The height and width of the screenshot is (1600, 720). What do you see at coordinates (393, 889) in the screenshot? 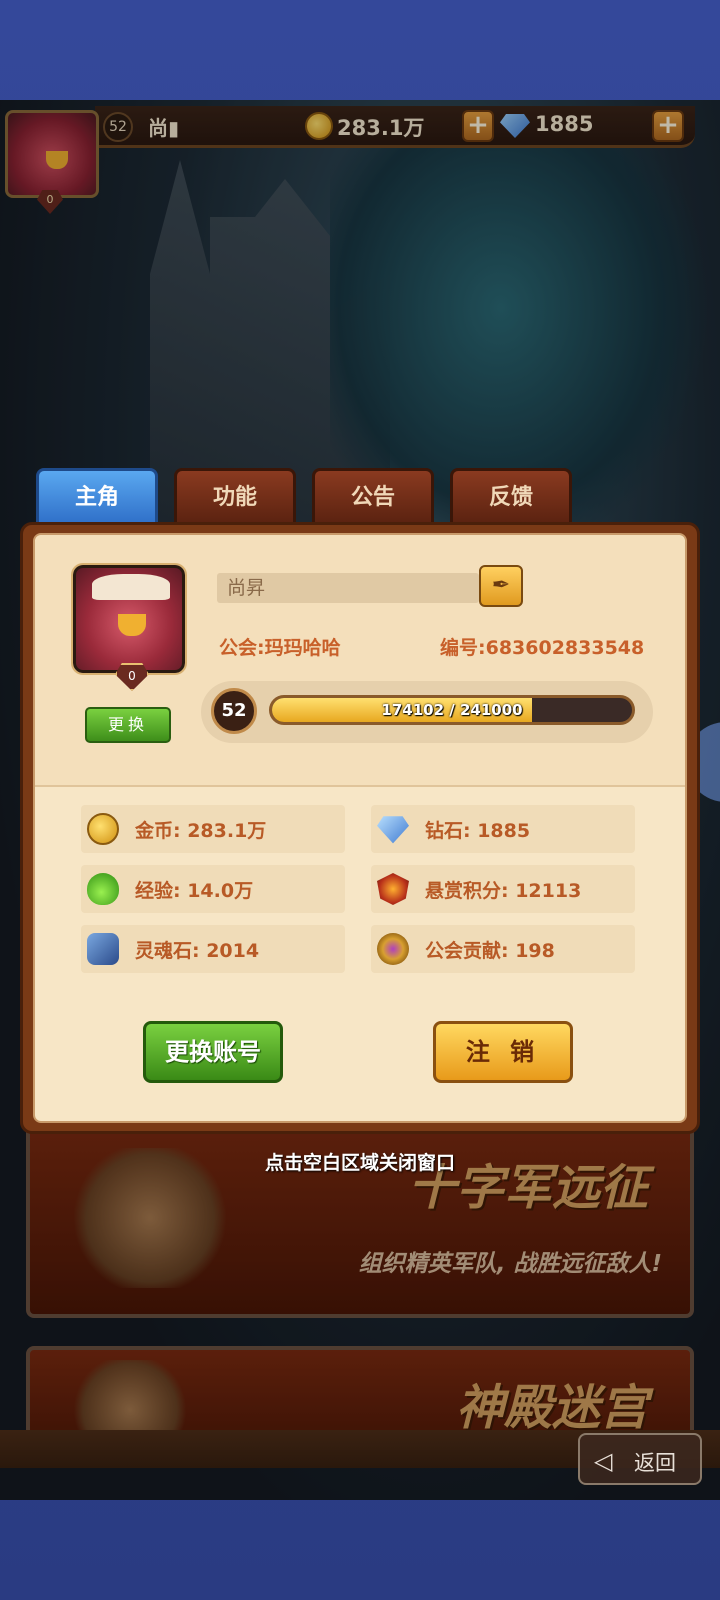
I see `bounty-badge-icon` at bounding box center [393, 889].